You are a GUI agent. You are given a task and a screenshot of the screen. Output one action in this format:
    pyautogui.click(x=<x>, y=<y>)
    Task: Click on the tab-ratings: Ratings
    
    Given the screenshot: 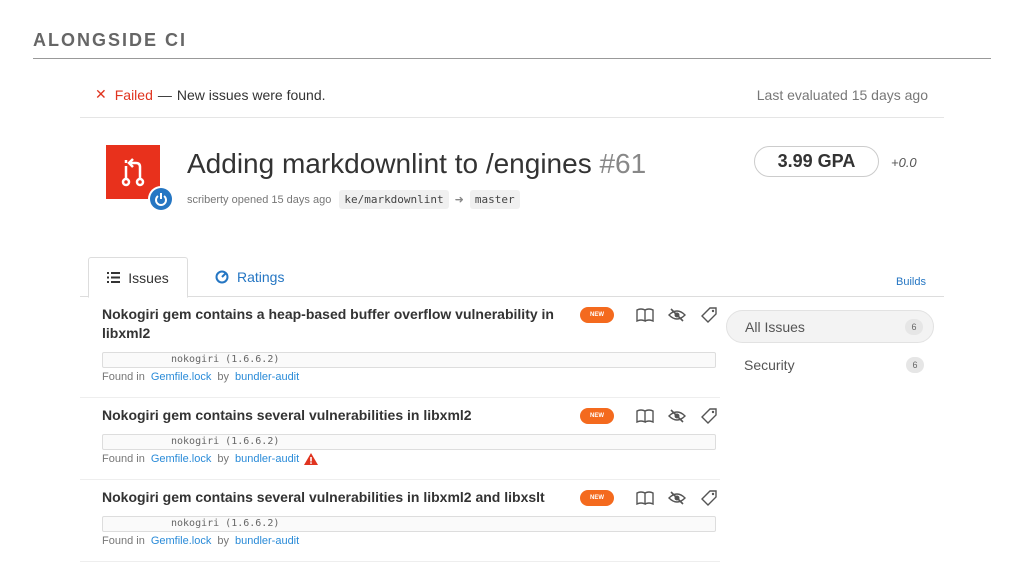 What is the action you would take?
    pyautogui.click(x=249, y=277)
    